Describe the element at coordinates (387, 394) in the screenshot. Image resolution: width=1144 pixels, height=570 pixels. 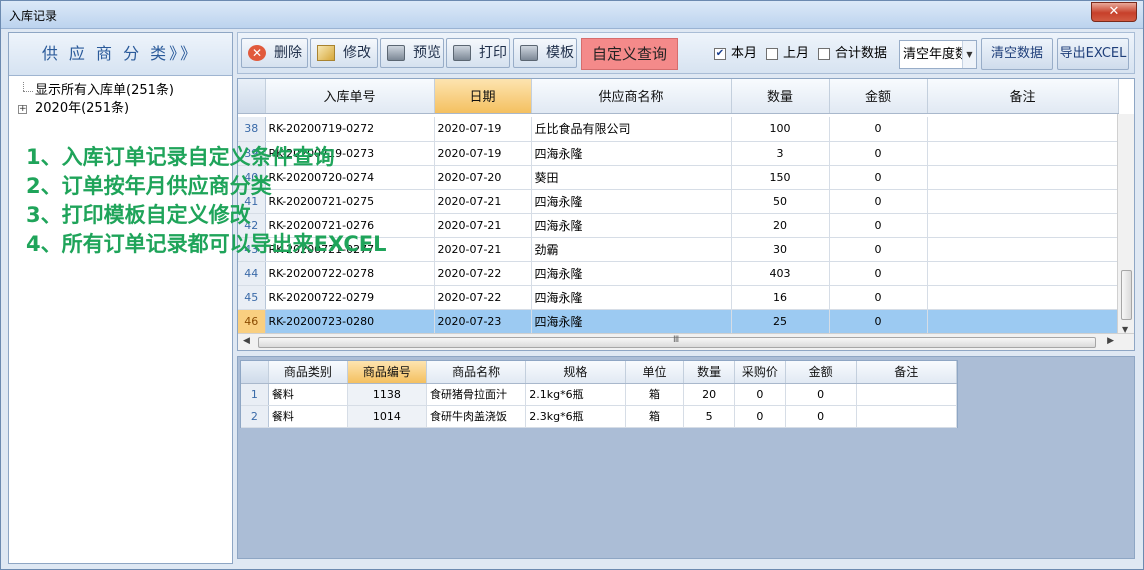
I see `product-code-cell: 1138` at that location.